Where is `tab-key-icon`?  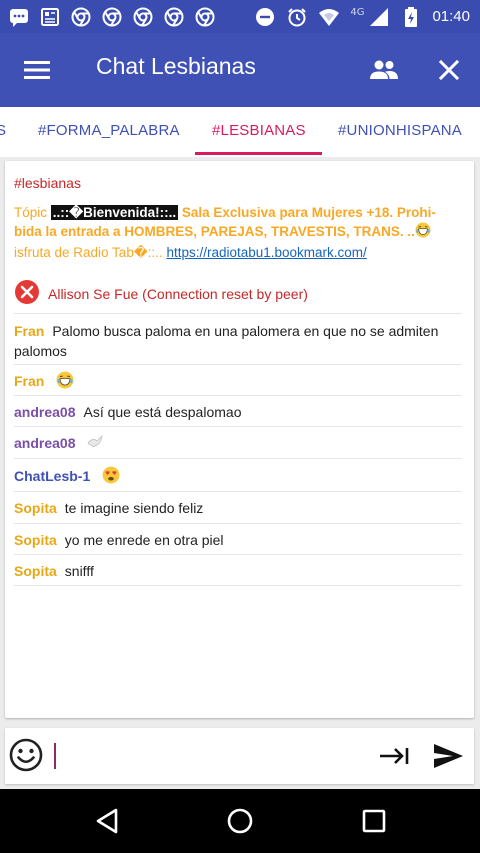 tab-key-icon is located at coordinates (394, 756).